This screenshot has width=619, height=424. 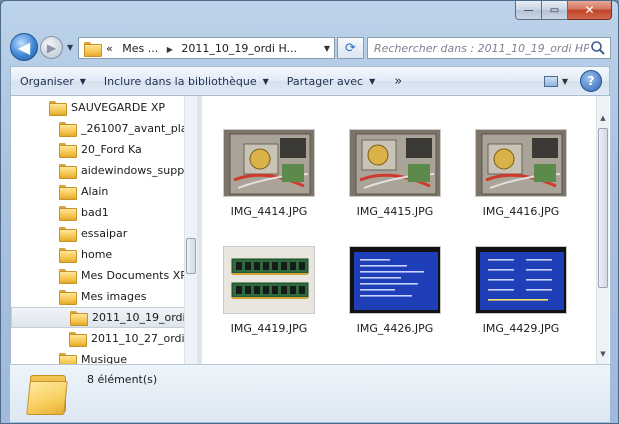 What do you see at coordinates (190, 230) in the screenshot?
I see `navigation-pane-scrollbar` at bounding box center [190, 230].